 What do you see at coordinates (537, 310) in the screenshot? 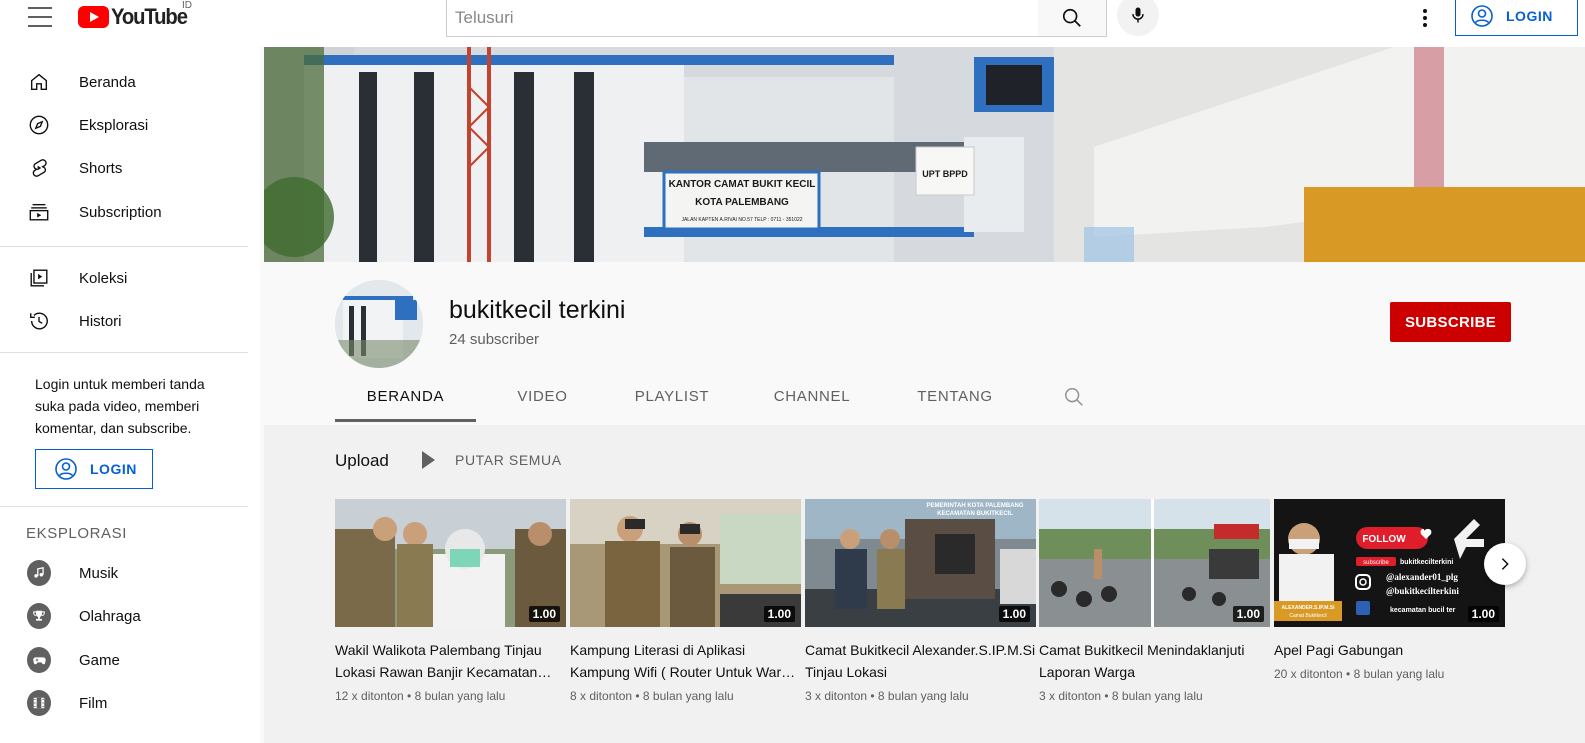
I see `channel-name: bukitkecil terkini` at bounding box center [537, 310].